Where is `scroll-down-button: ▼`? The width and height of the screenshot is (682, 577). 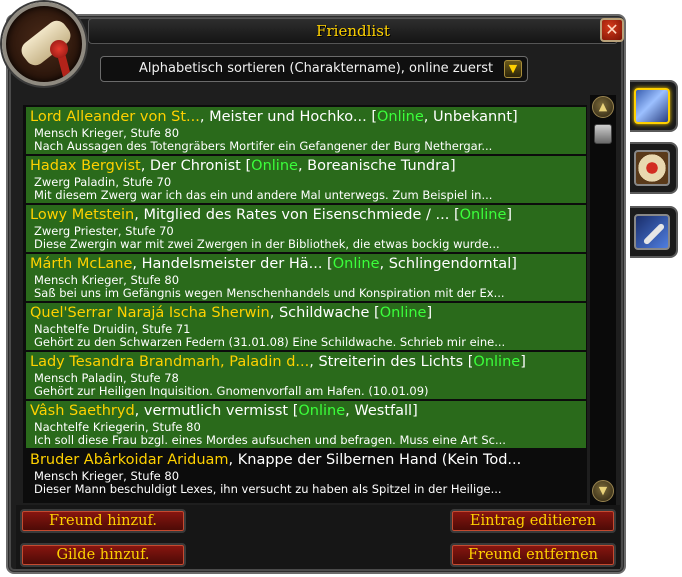
scroll-down-button: ▼ is located at coordinates (603, 491).